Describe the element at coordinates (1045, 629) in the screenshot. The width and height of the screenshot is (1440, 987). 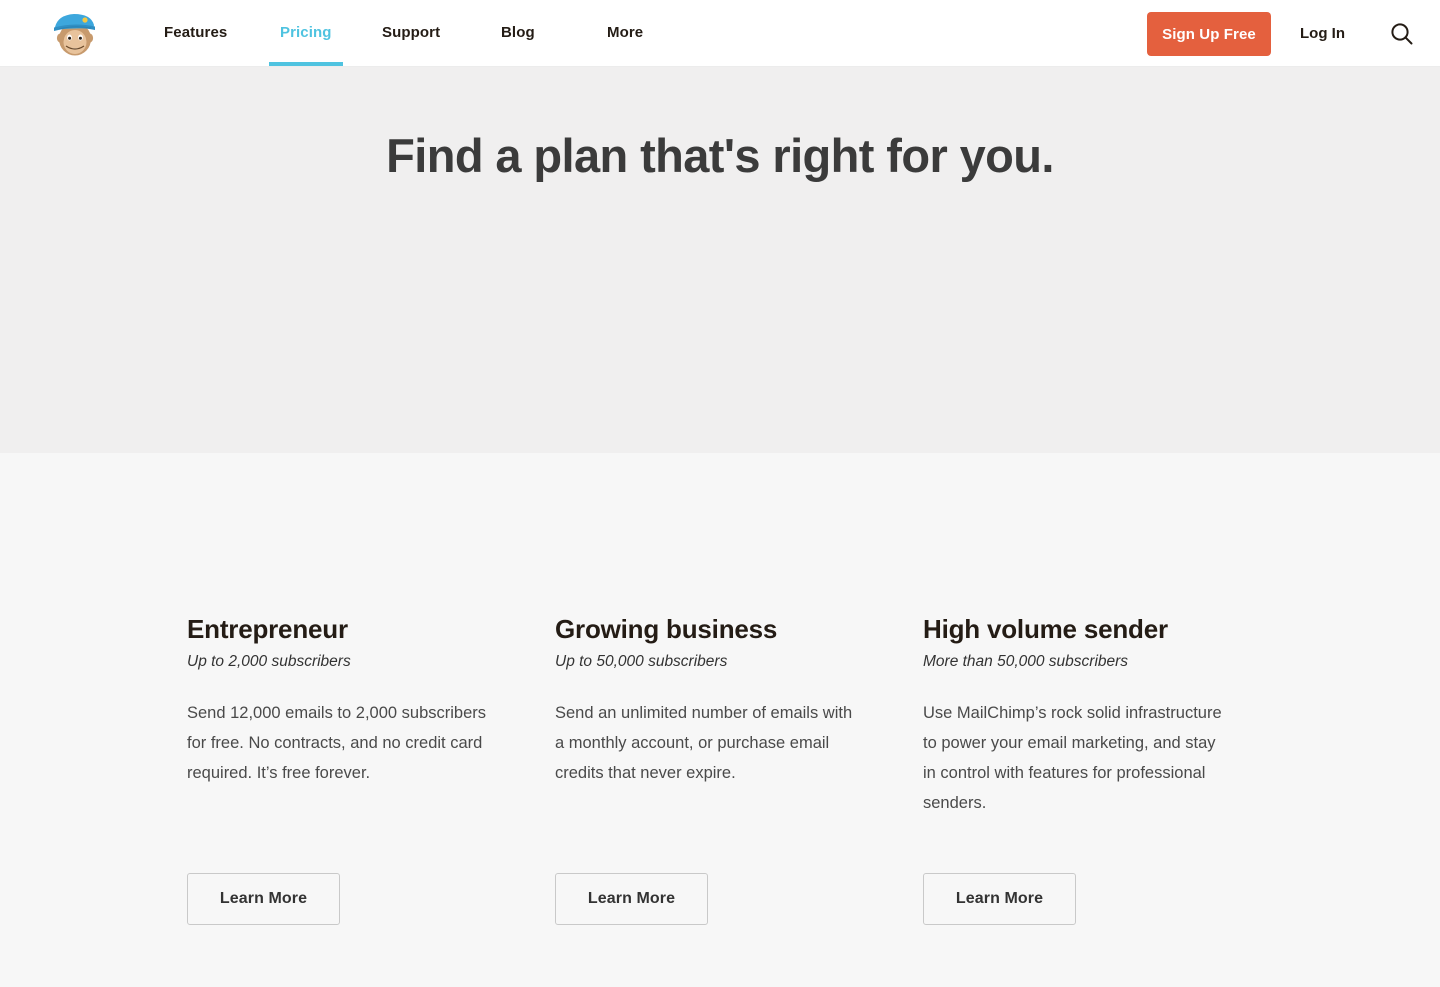
I see `plan-name: High volume sender` at that location.